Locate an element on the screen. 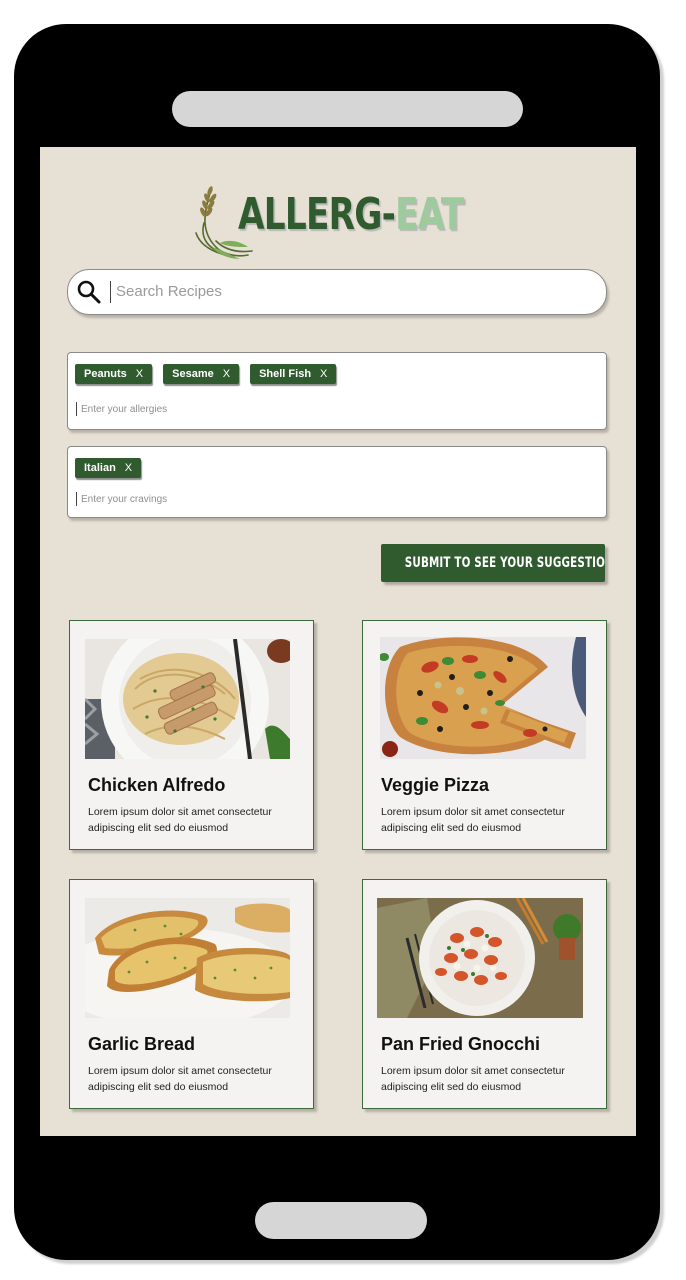 The image size is (686, 1280). craving-tag: Italian X is located at coordinates (108, 468).